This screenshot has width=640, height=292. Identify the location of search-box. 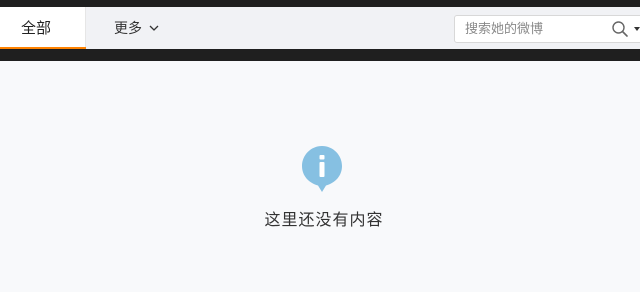
(547, 29).